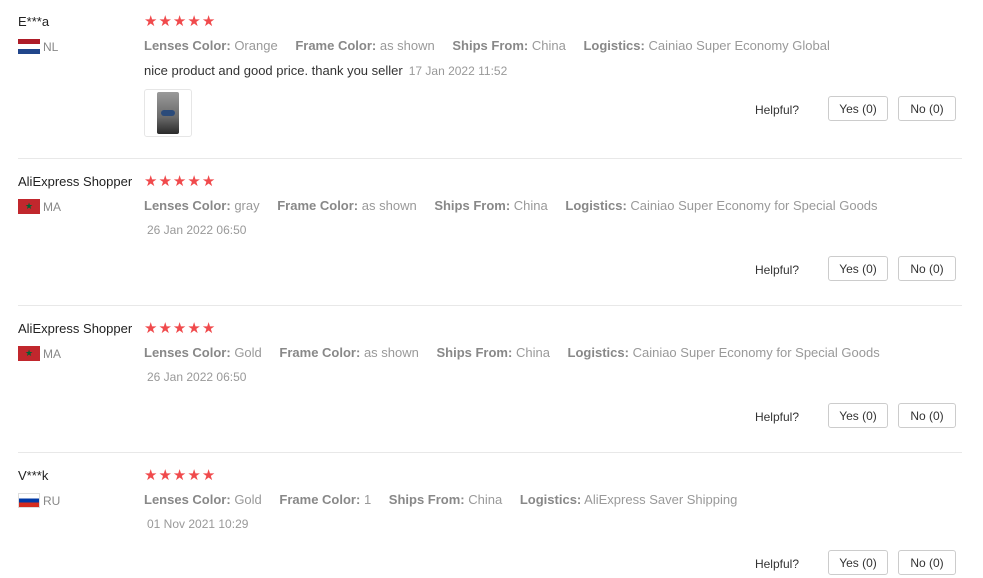 The width and height of the screenshot is (983, 578). What do you see at coordinates (739, 45) in the screenshot?
I see `attr-value: Cainiao Super Economy Global` at bounding box center [739, 45].